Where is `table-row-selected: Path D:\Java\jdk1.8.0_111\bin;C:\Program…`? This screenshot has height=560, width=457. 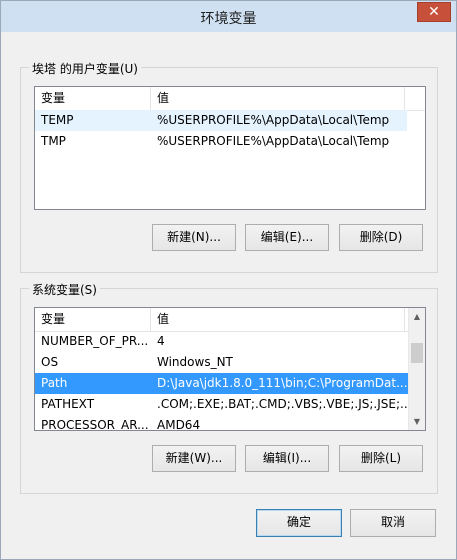 table-row-selected: Path D:\Java\jdk1.8.0_111\bin;C:\Program… is located at coordinates (222, 383).